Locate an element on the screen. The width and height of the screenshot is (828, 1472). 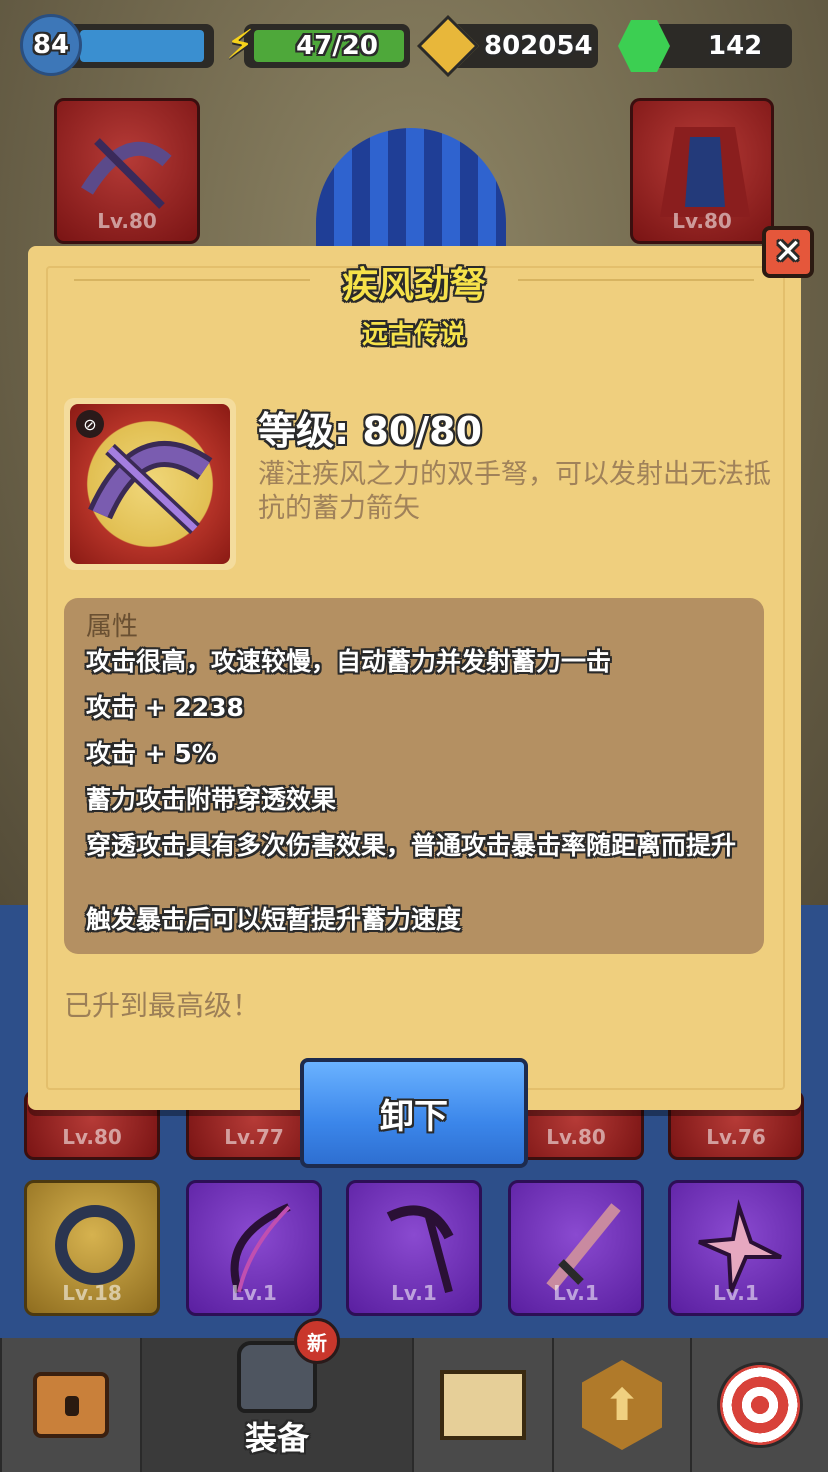
unequip-label: 卸下 is located at coordinates (414, 1116).